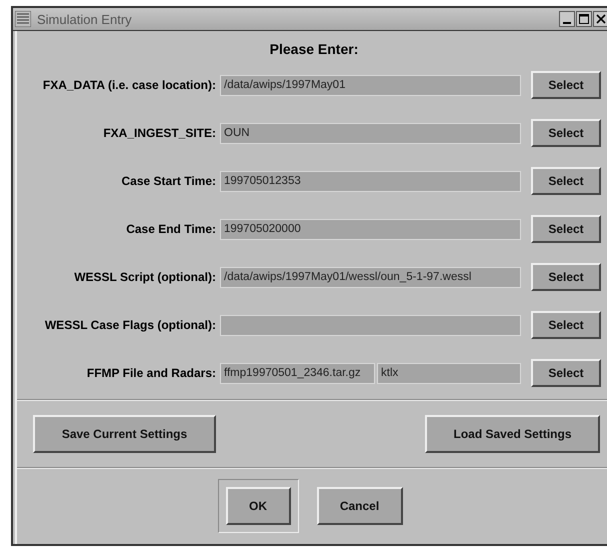  Describe the element at coordinates (584, 19) in the screenshot. I see `maximize-icon` at that location.